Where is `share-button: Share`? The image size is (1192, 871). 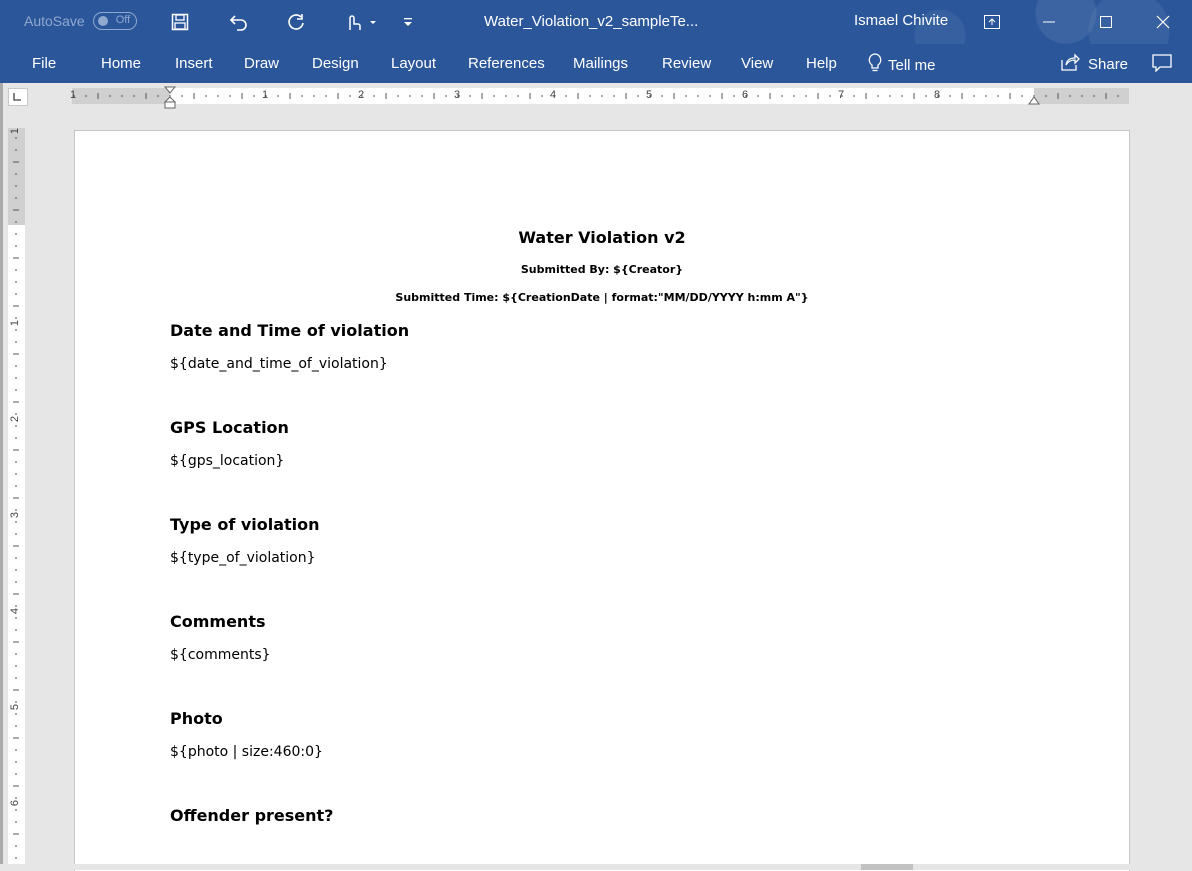 share-button: Share is located at coordinates (1094, 64).